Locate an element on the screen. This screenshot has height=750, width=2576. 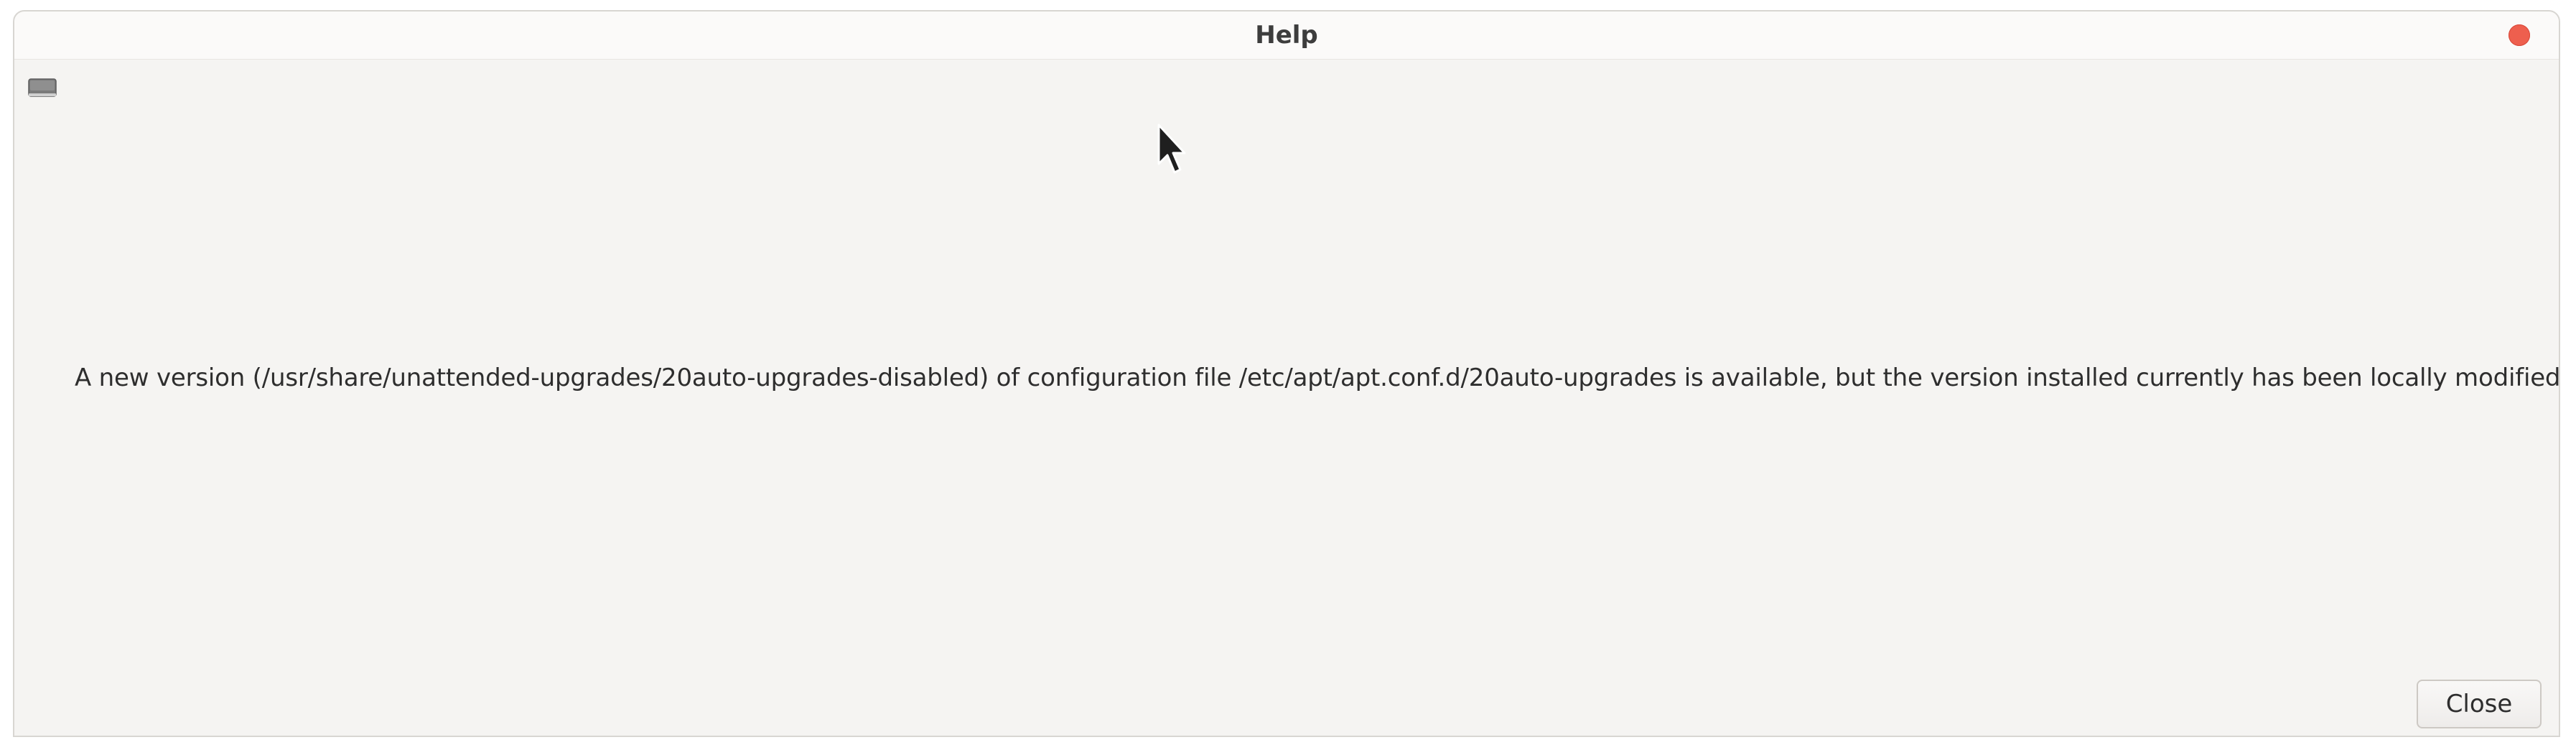
close-button: Close is located at coordinates (2479, 704).